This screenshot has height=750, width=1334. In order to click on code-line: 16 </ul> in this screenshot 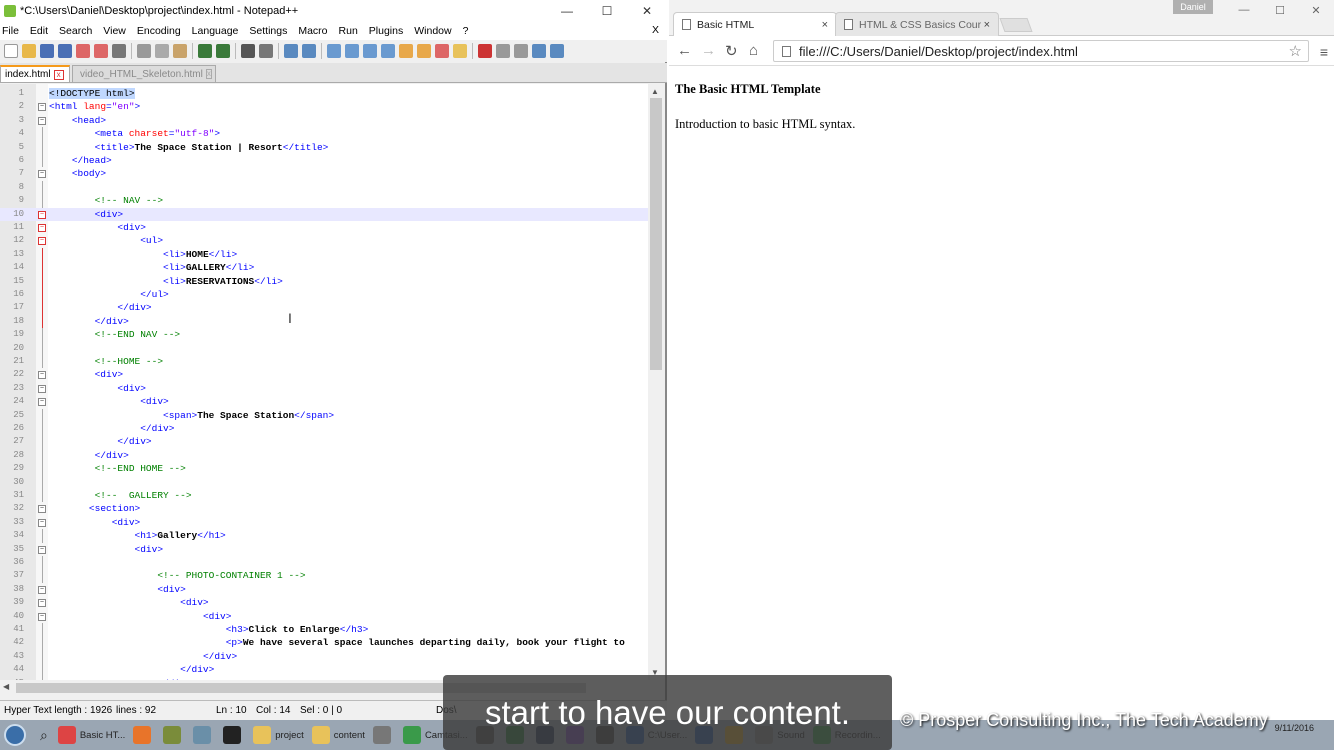, I will do `click(324, 295)`.